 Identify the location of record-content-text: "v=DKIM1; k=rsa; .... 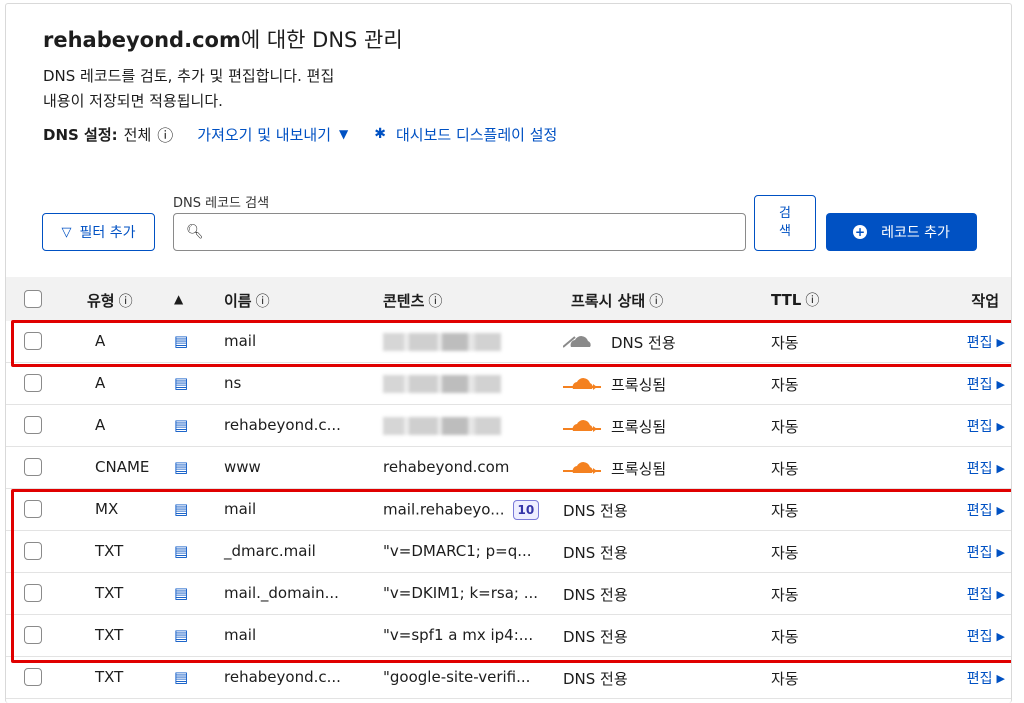
(461, 593).